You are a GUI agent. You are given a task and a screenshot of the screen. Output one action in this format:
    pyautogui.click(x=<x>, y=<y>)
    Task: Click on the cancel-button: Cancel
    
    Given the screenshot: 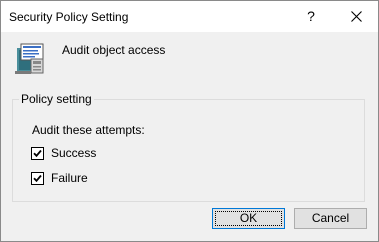 What is the action you would take?
    pyautogui.click(x=330, y=218)
    